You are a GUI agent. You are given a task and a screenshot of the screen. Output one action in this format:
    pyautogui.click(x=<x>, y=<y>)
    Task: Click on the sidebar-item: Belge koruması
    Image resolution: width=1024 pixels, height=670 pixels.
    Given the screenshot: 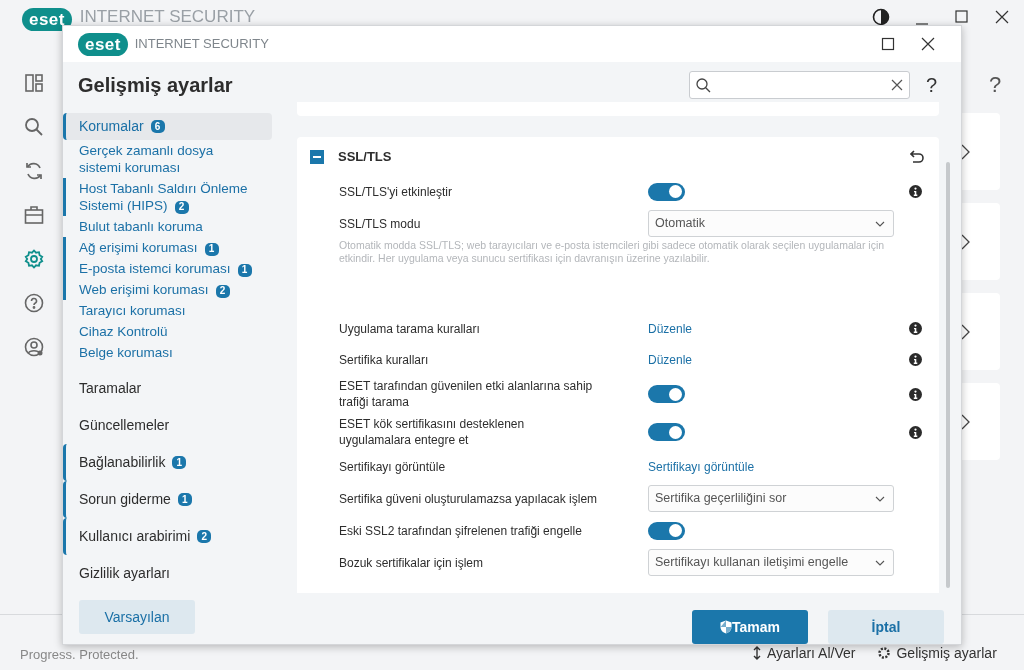 What is the action you would take?
    pyautogui.click(x=160, y=352)
    